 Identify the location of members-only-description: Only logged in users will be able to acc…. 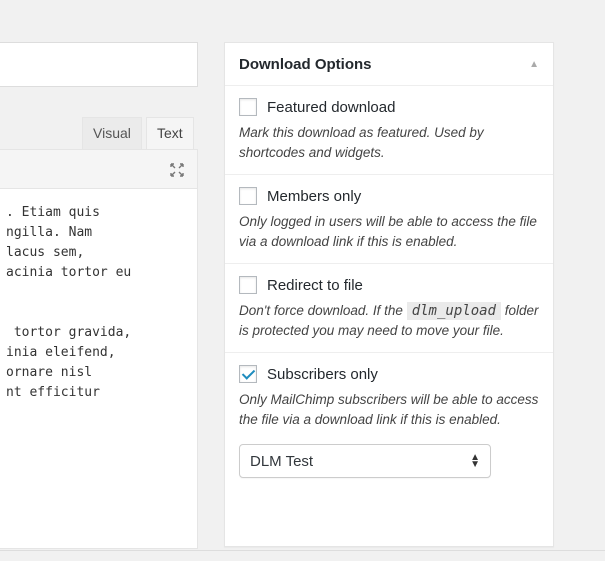
(388, 231).